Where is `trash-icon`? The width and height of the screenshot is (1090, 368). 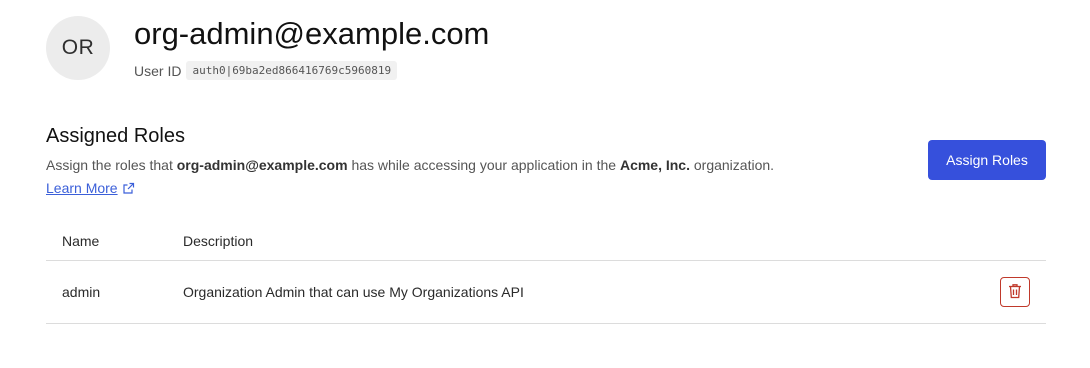 trash-icon is located at coordinates (1015, 292).